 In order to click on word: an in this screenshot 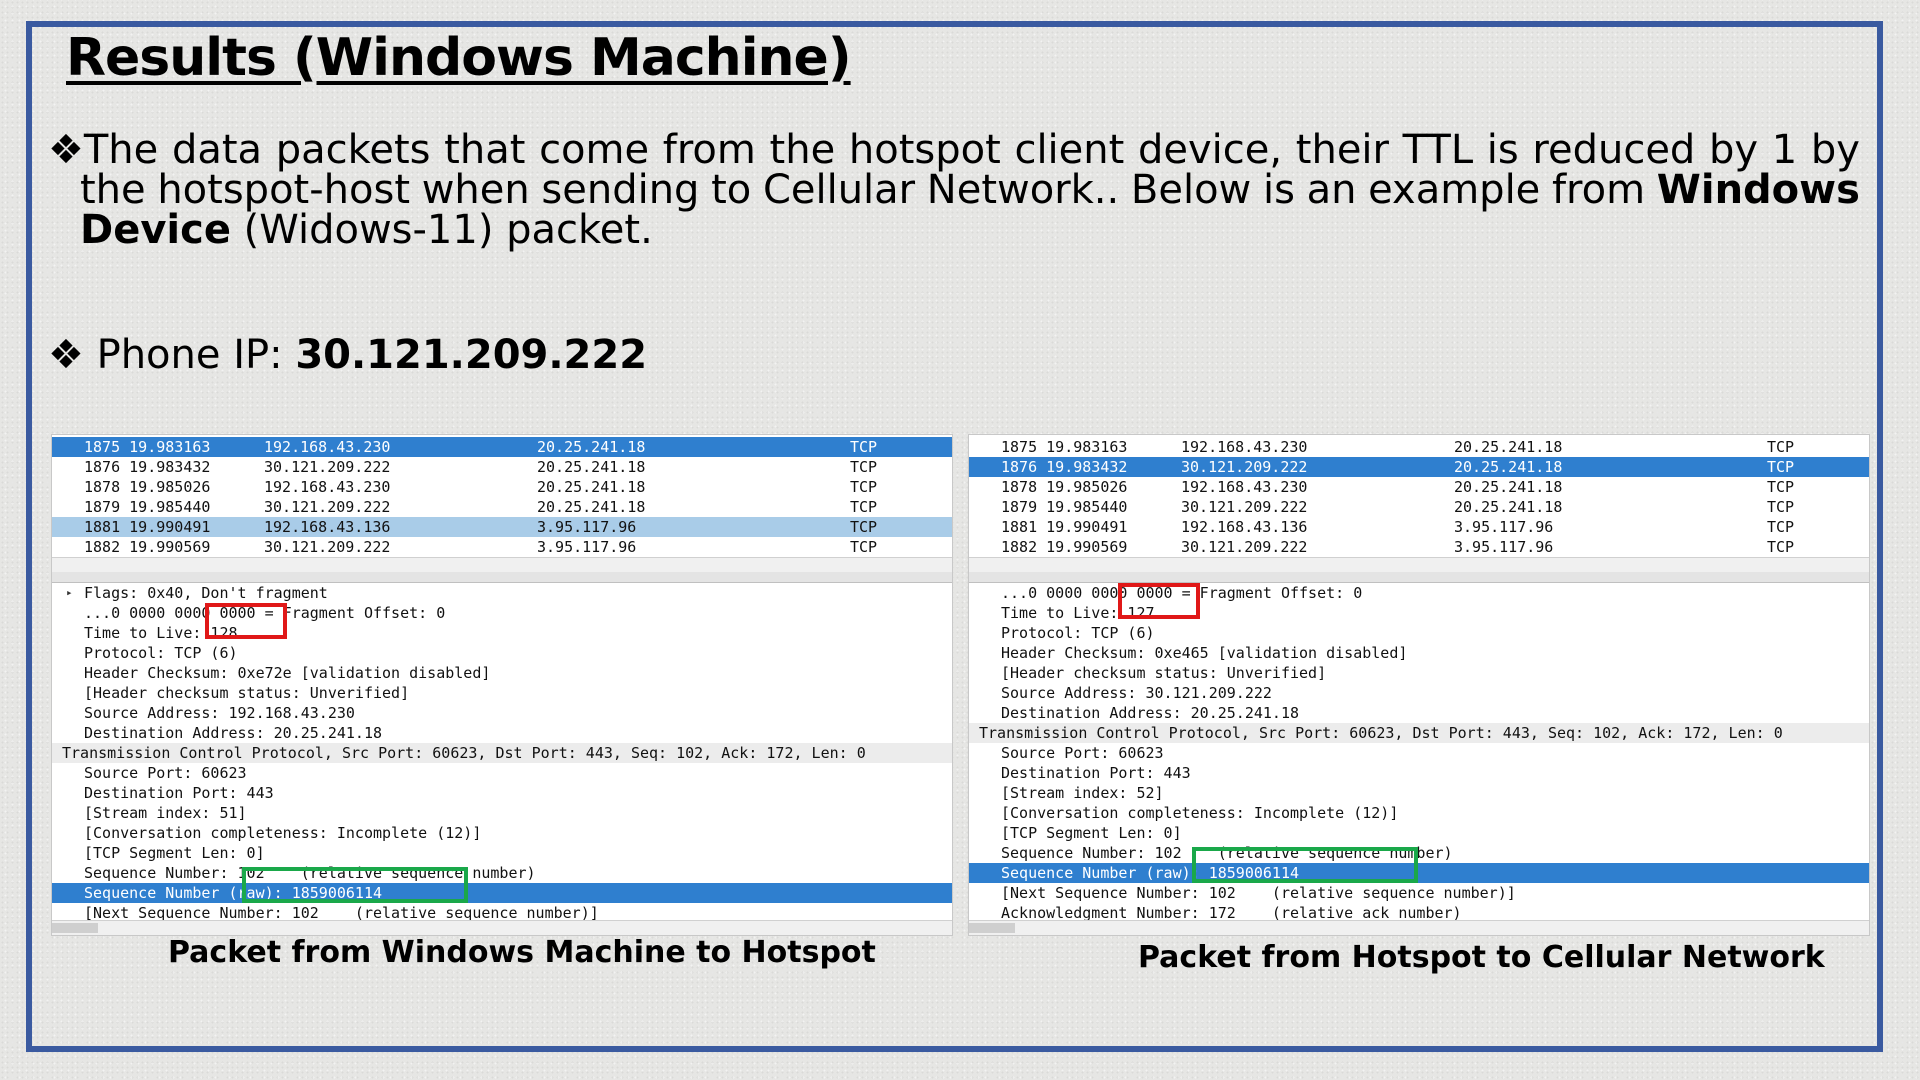, I will do `click(1331, 190)`.